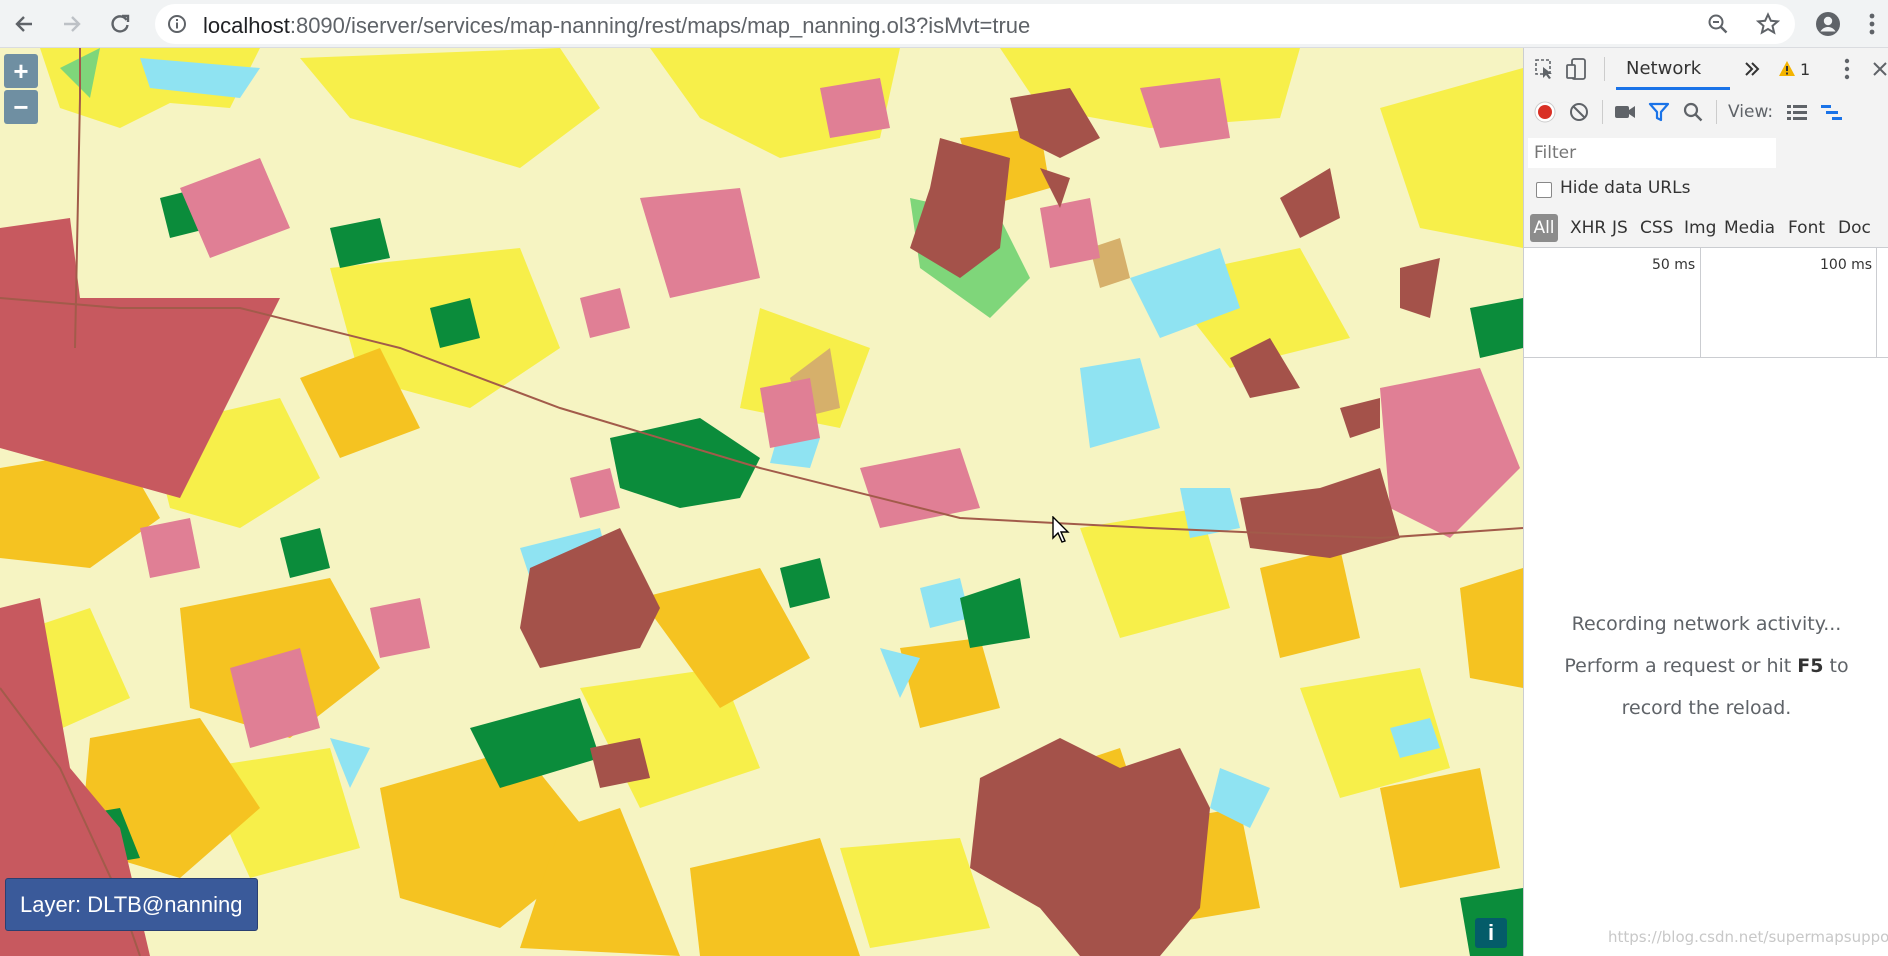 The height and width of the screenshot is (956, 1888). Describe the element at coordinates (1880, 69) in the screenshot. I see `close-icon` at that location.